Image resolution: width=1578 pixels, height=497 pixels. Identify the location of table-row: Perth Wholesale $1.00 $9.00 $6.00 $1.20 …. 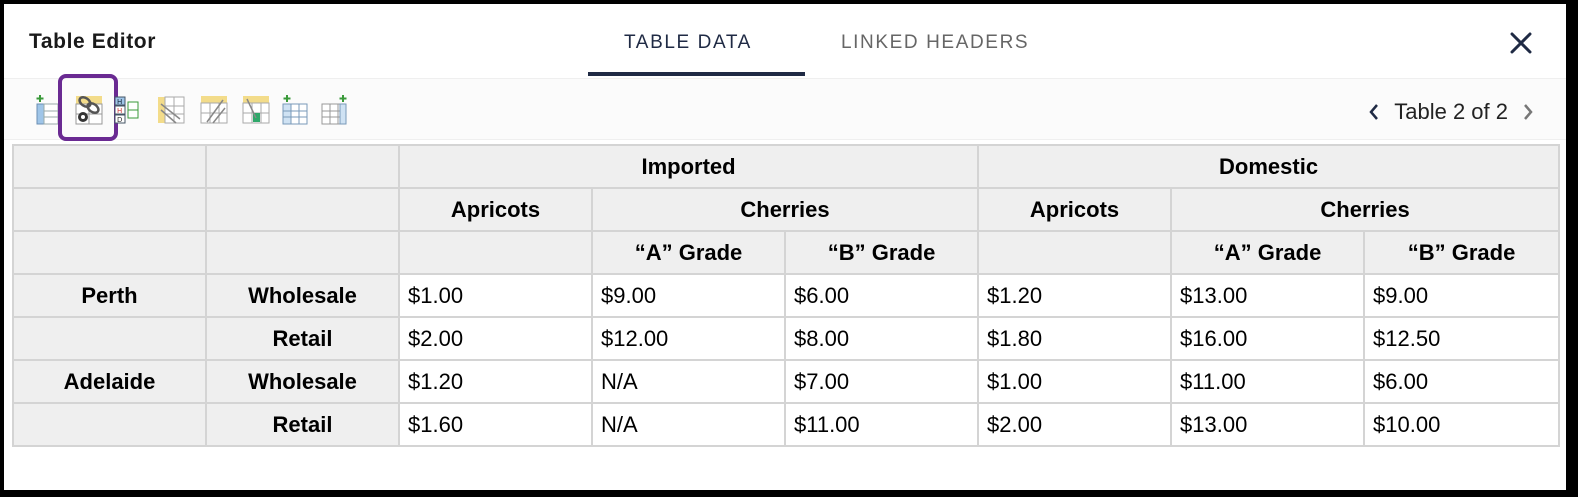
(786, 295).